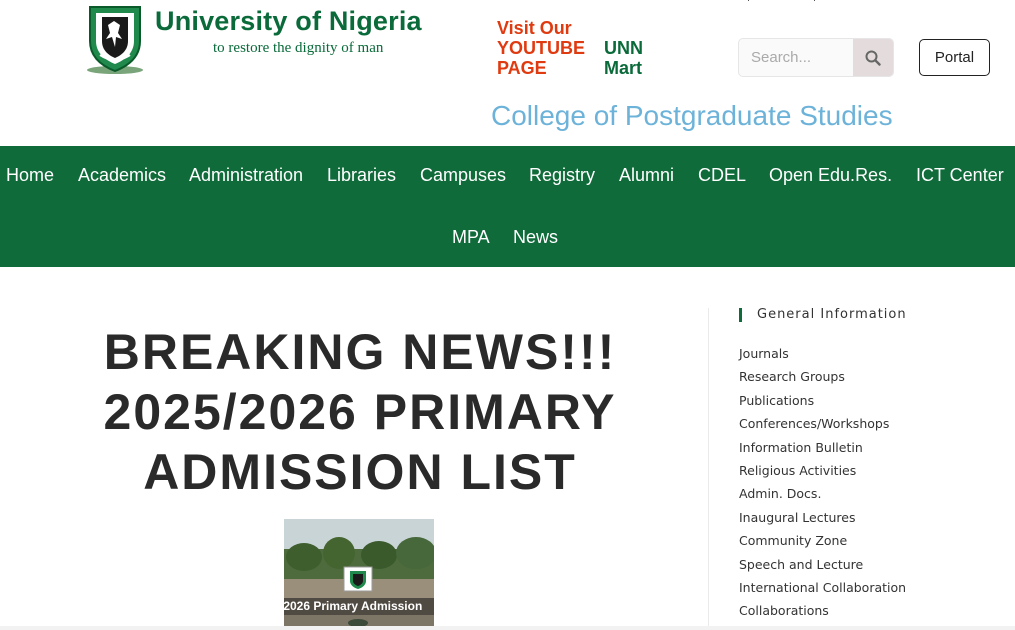 The height and width of the screenshot is (630, 1015). I want to click on sidebar-heading: General Information, so click(832, 314).